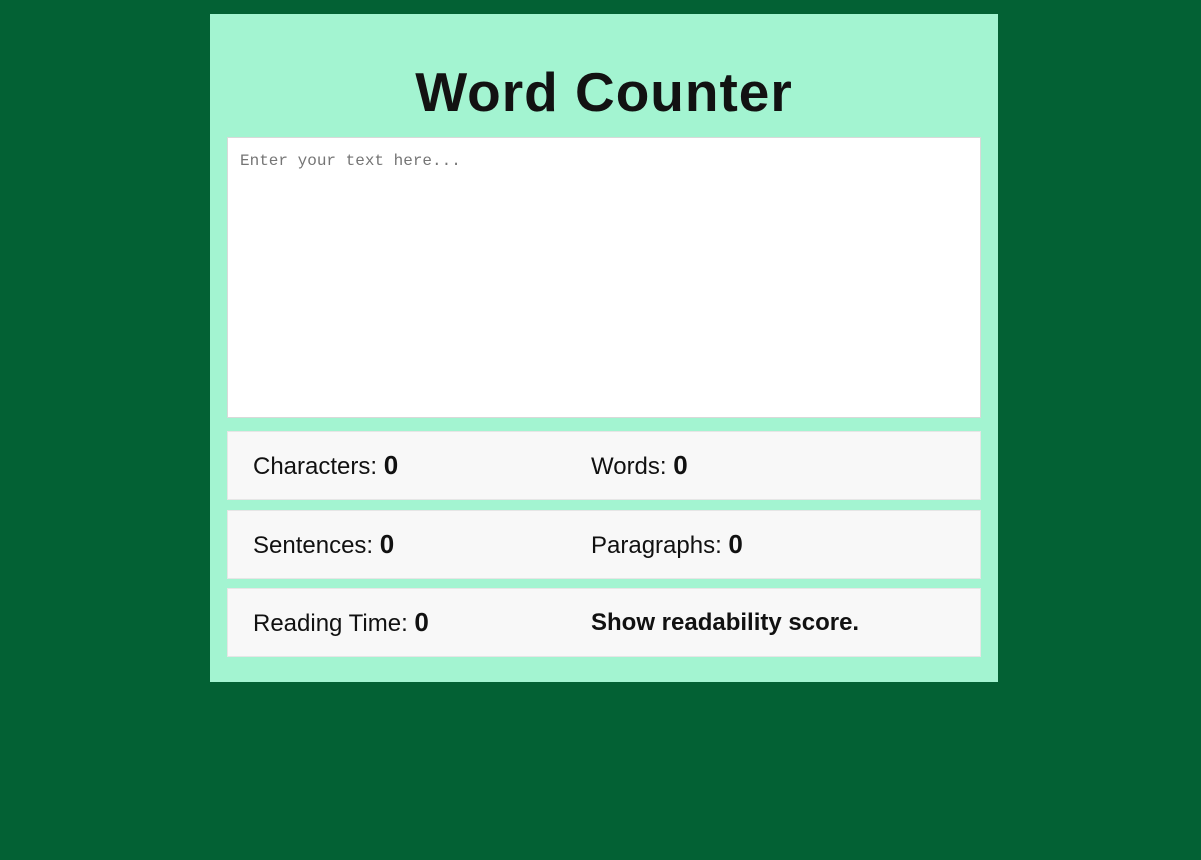 This screenshot has height=860, width=1201. I want to click on reading-time-stat: Reading Time: 0, so click(341, 622).